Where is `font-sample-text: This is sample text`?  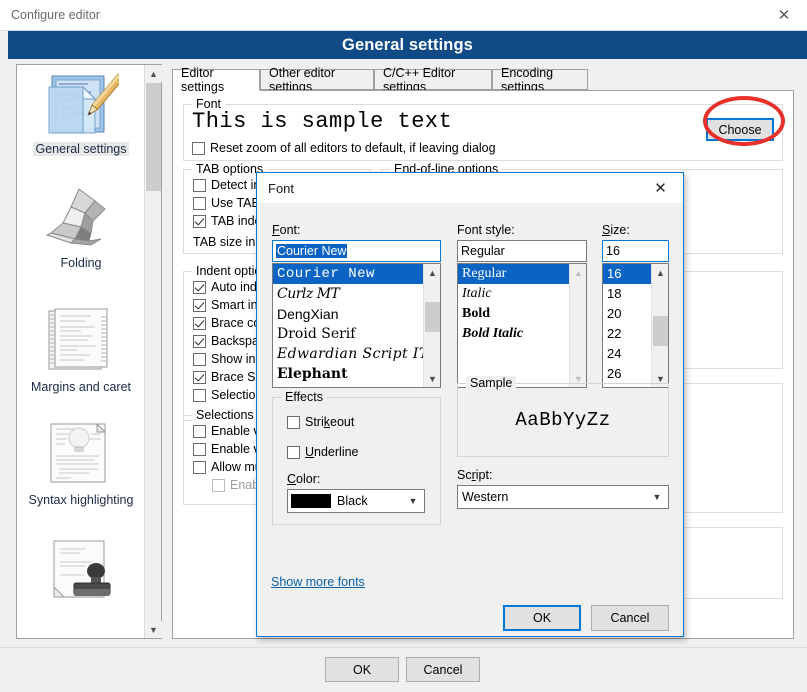 font-sample-text: This is sample text is located at coordinates (322, 121).